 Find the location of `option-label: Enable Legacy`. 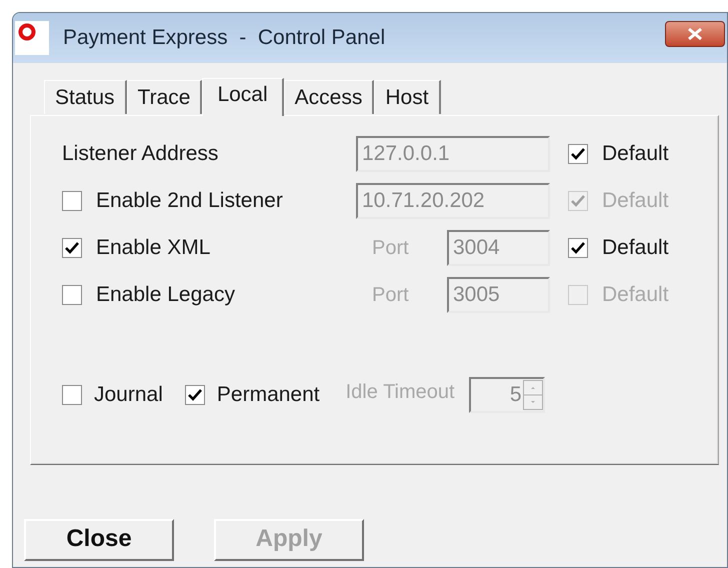

option-label: Enable Legacy is located at coordinates (165, 295).